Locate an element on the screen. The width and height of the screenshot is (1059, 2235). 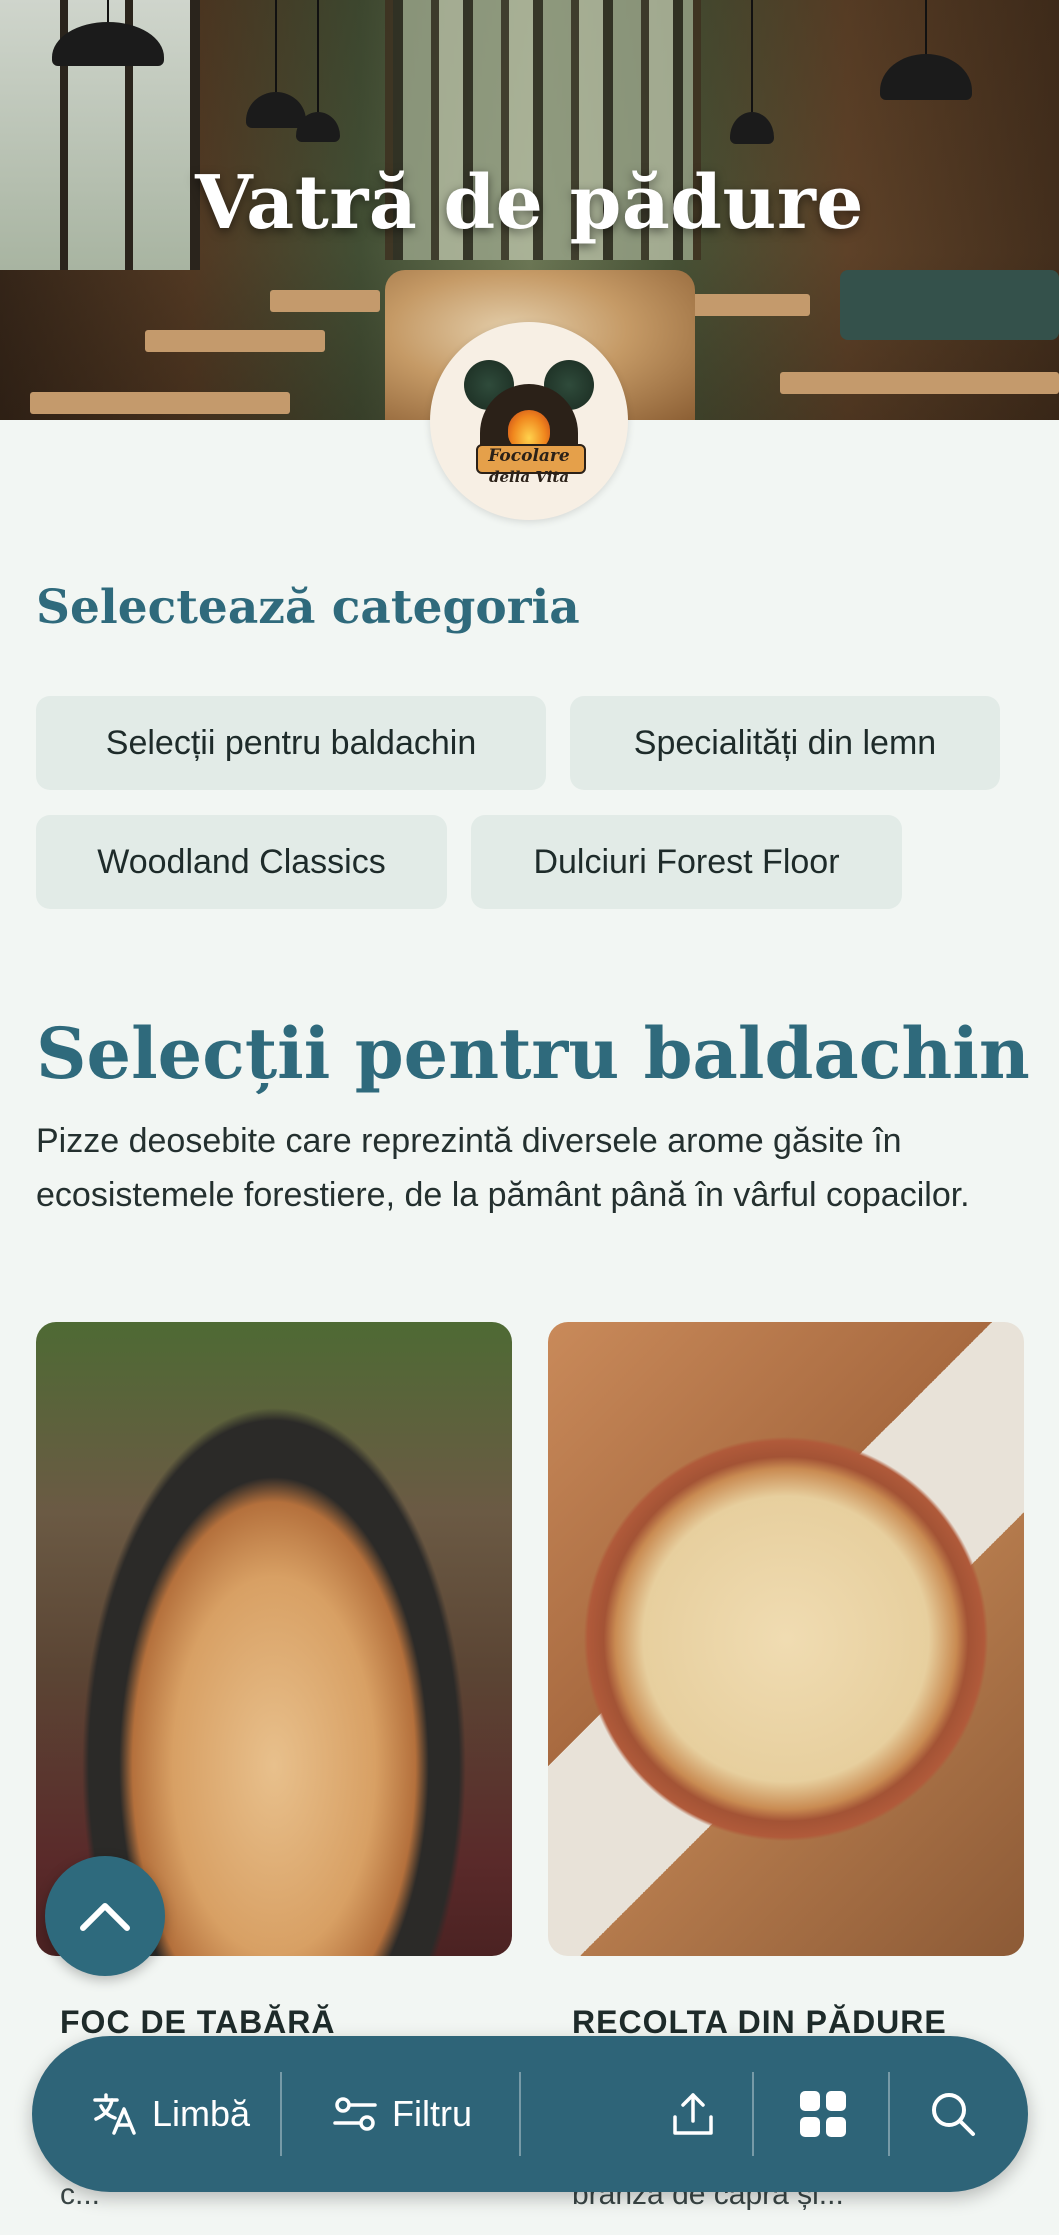
hero-bench is located at coordinates (949, 305).